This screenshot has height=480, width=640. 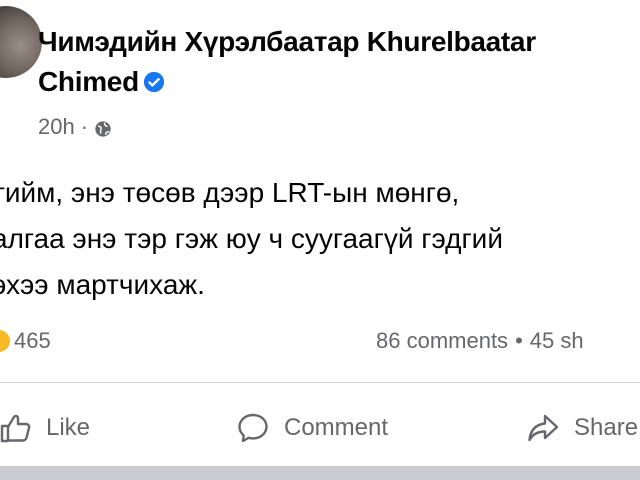 What do you see at coordinates (5, 341) in the screenshot?
I see `reaction-icon` at bounding box center [5, 341].